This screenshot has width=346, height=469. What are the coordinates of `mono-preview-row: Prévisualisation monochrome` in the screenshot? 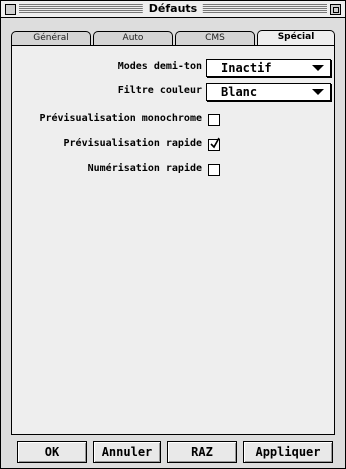 It's located at (107, 119).